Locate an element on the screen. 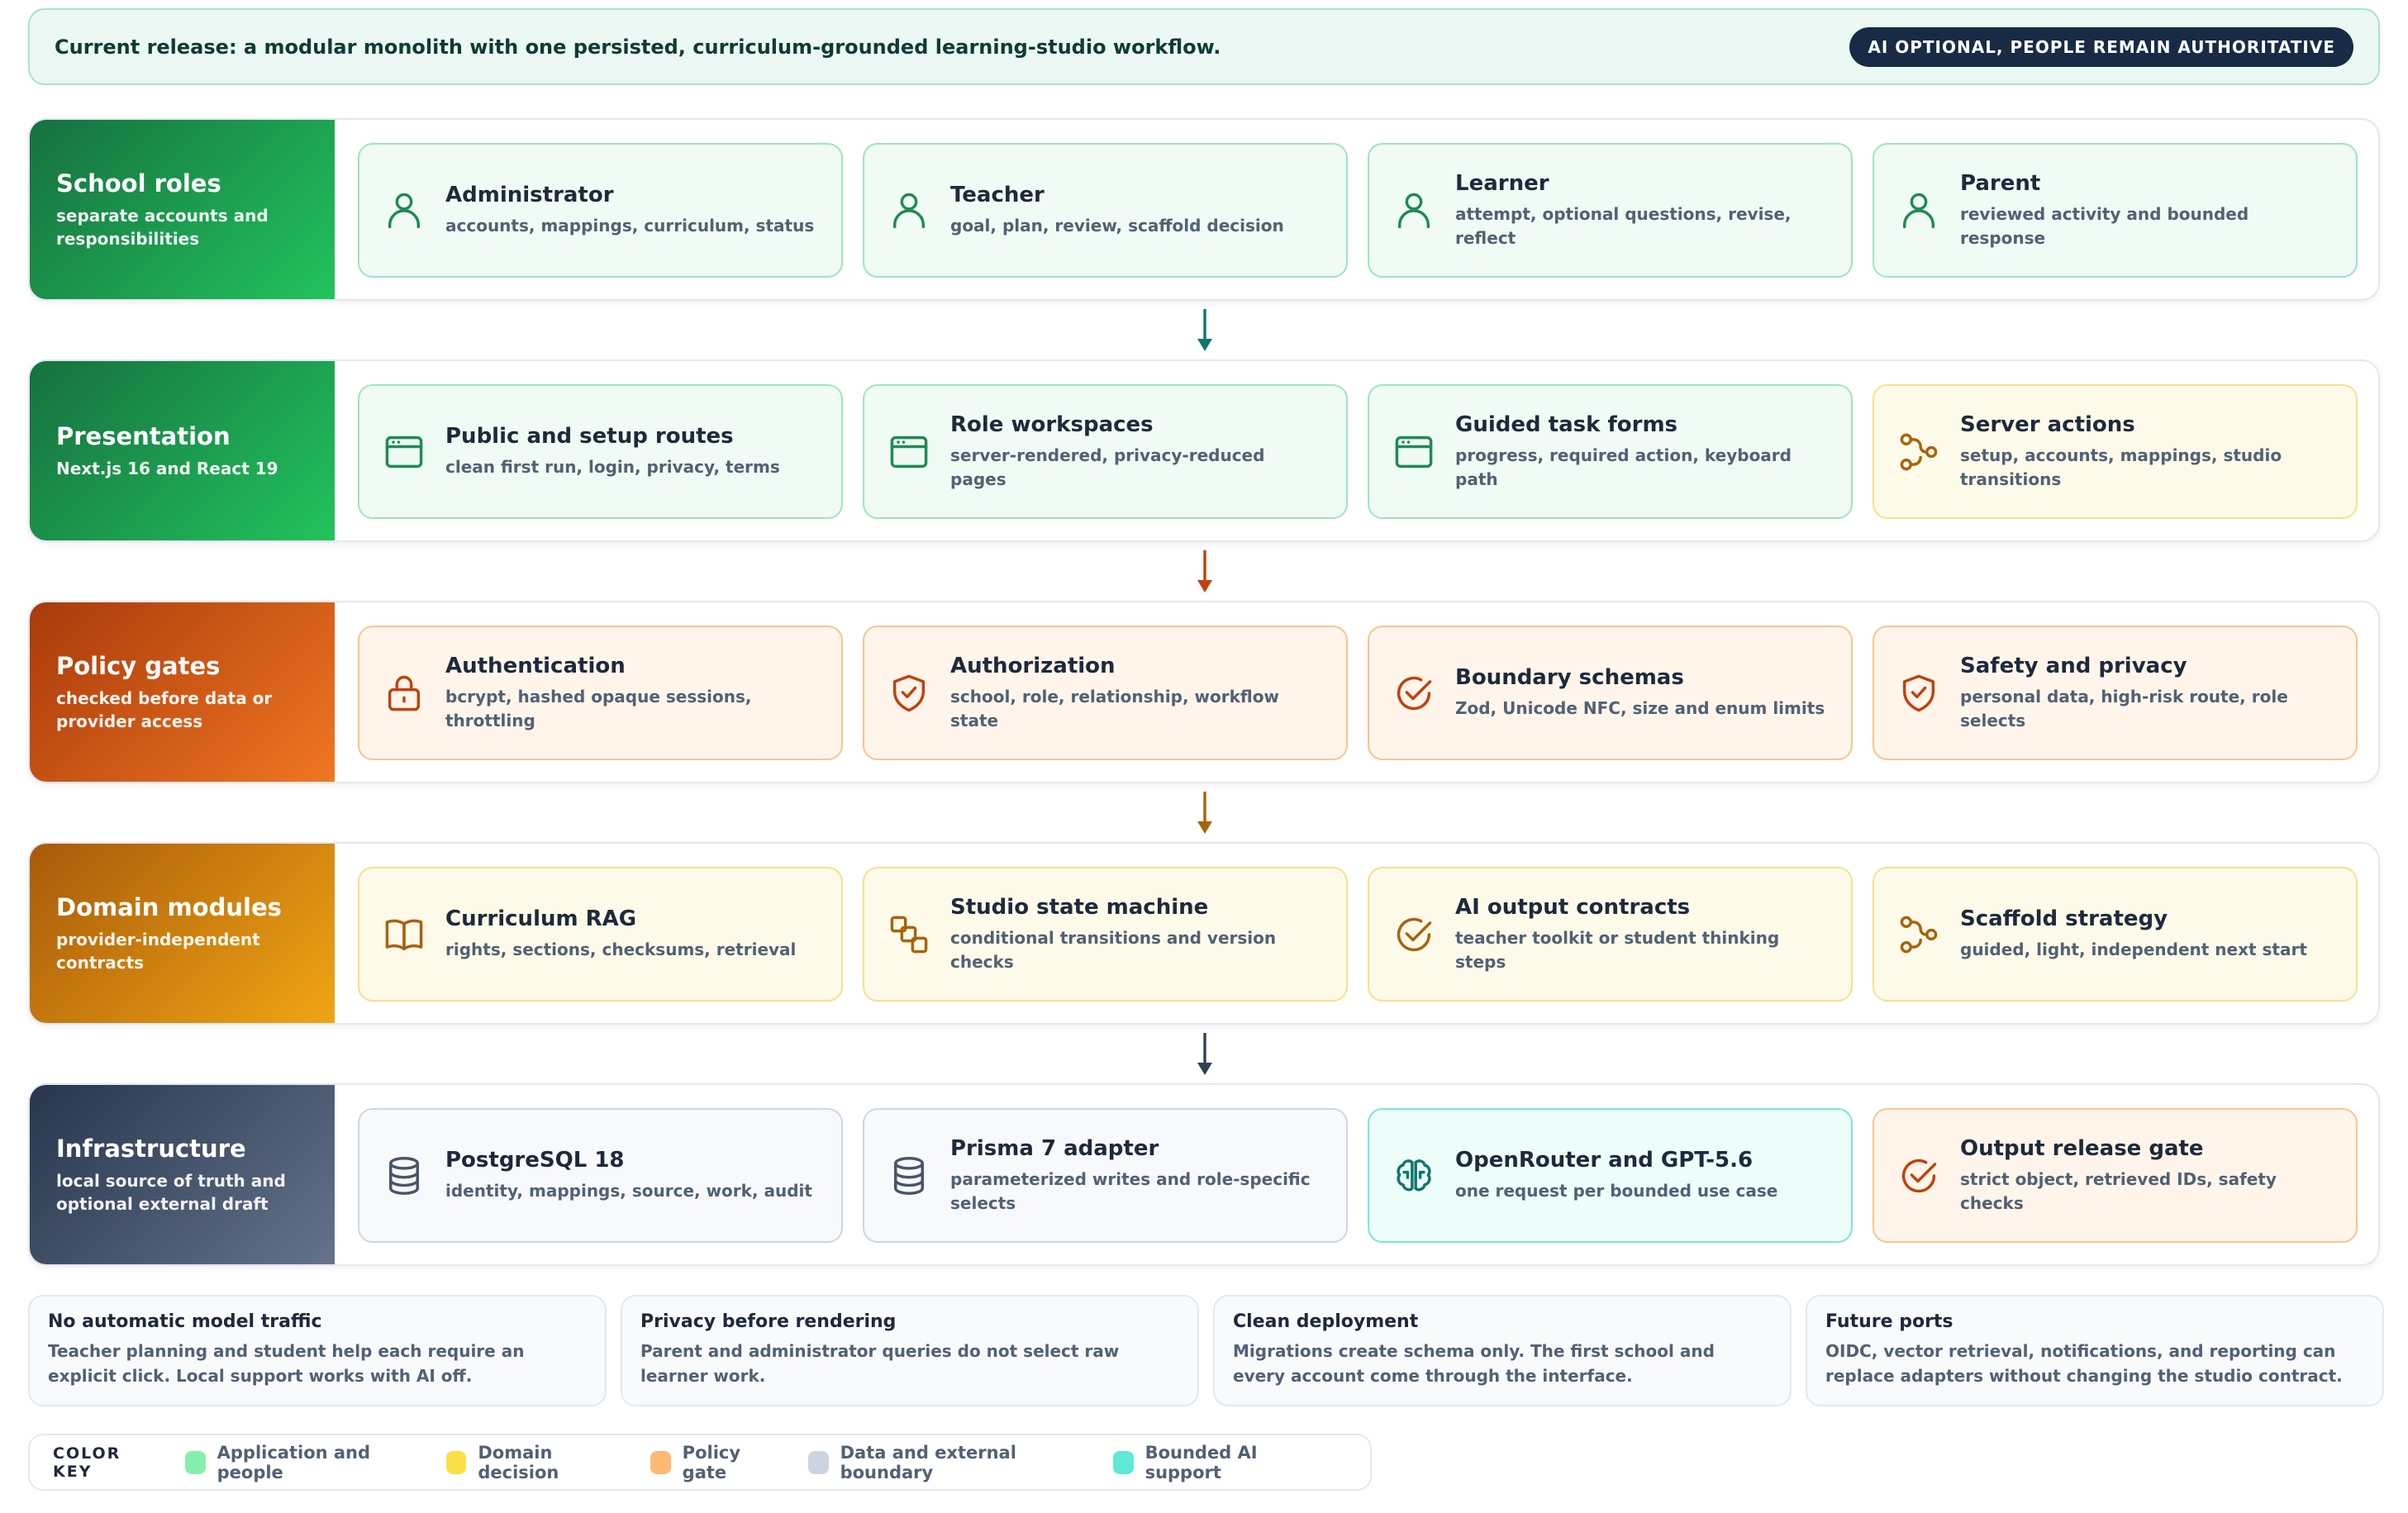  key-item-domain: Domain decision is located at coordinates (532, 1462).